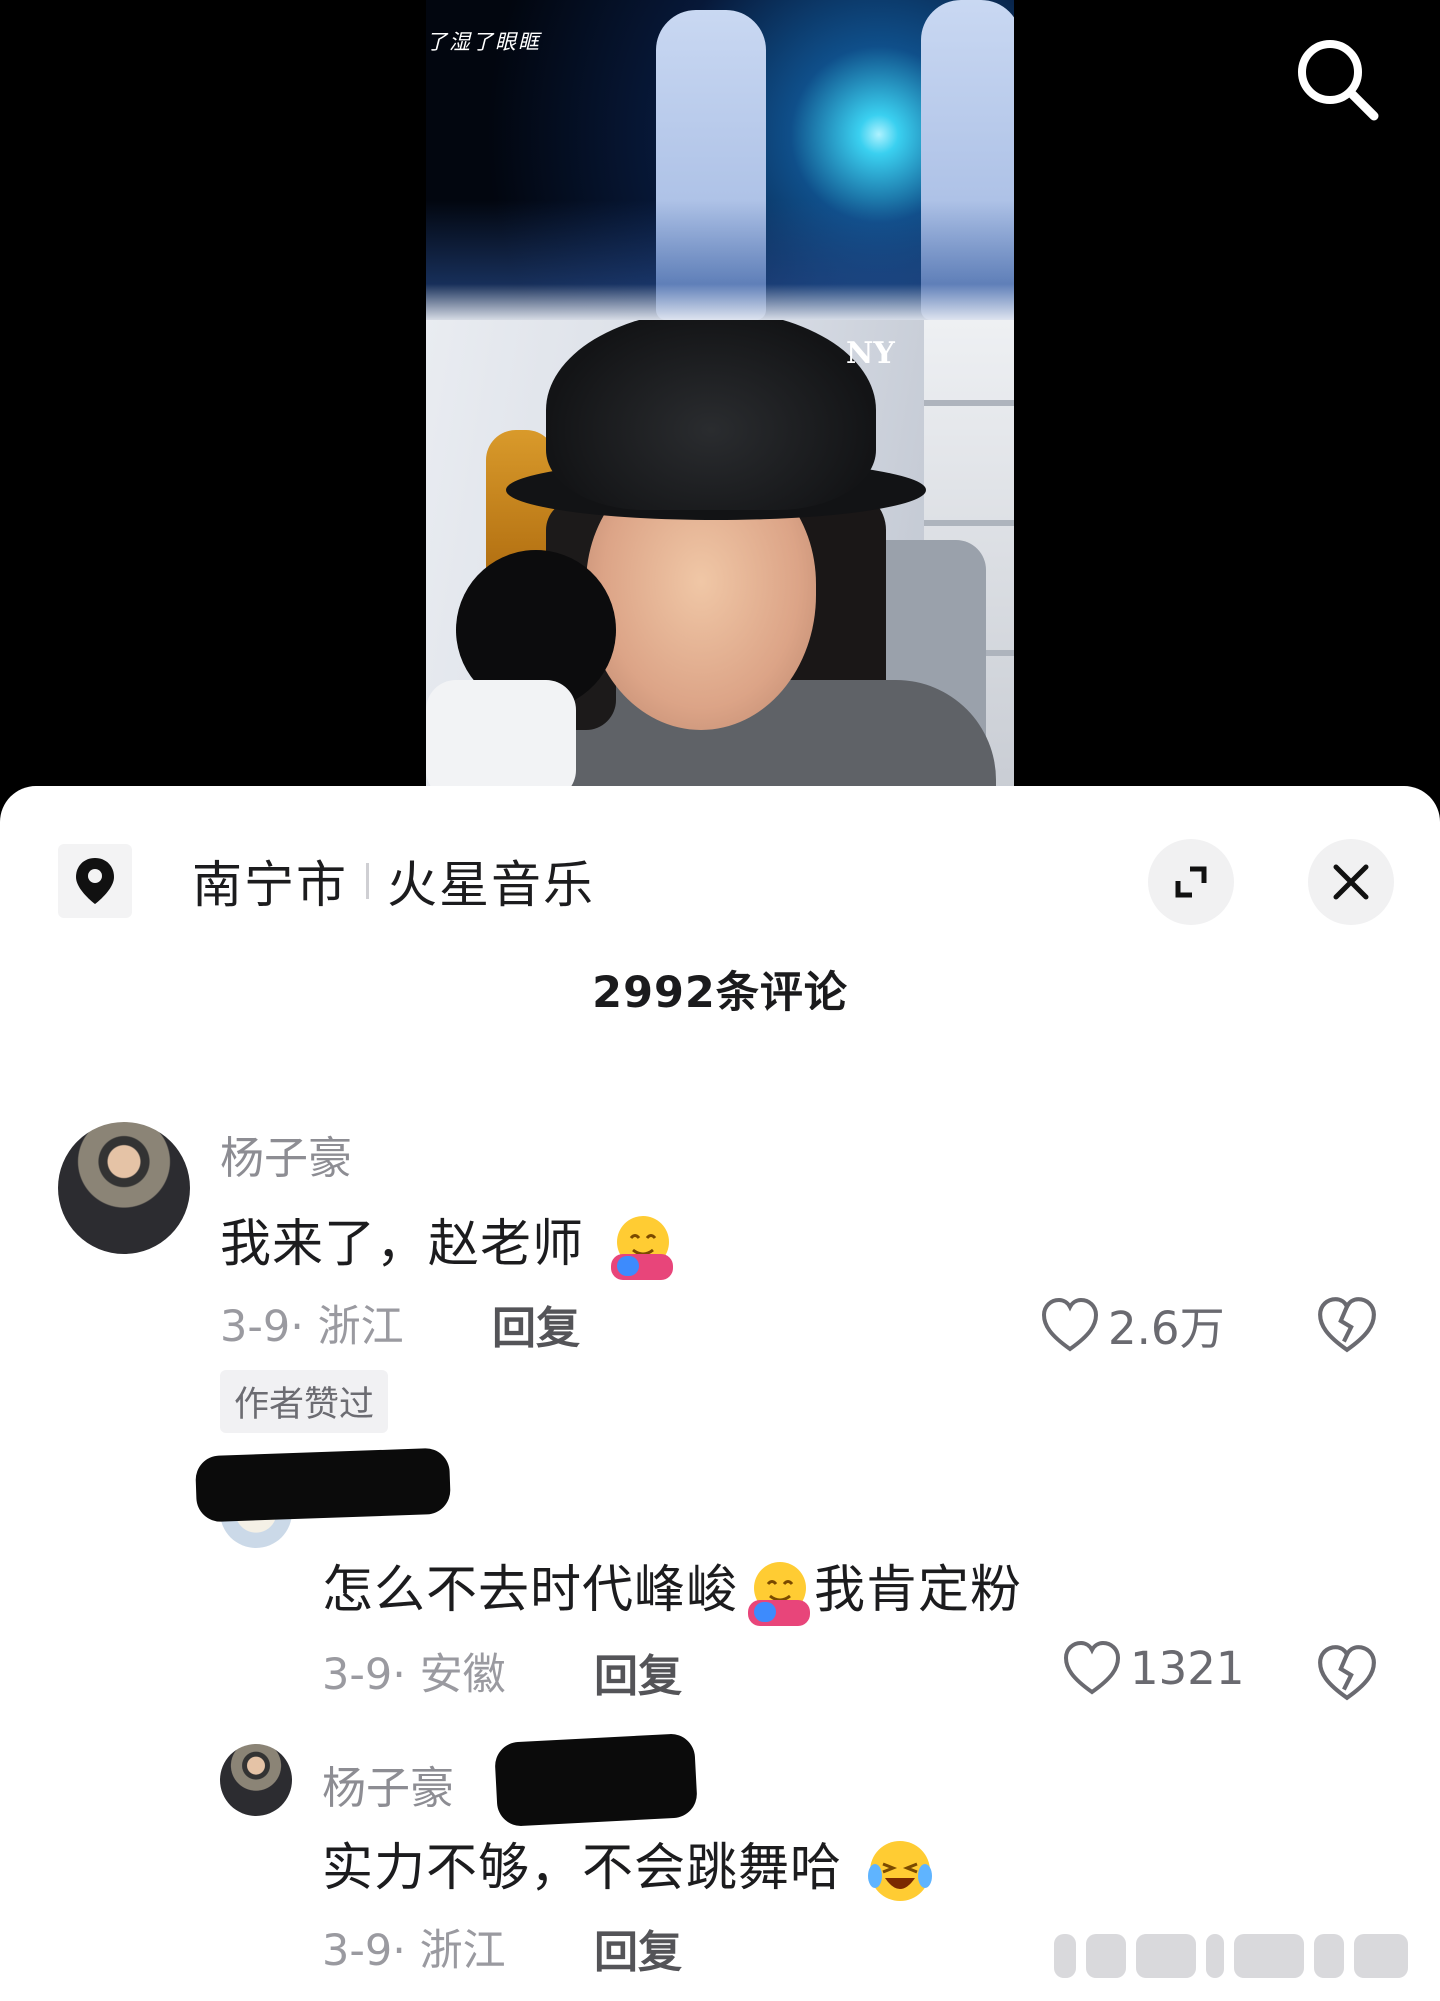 The width and height of the screenshot is (1440, 2001). Describe the element at coordinates (720, 260) in the screenshot. I see `stage-gradient` at that location.